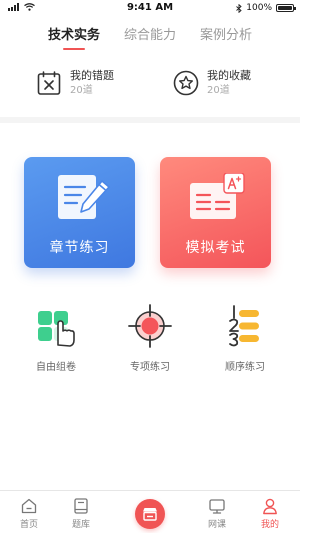 This screenshot has width=320, height=533. What do you see at coordinates (217, 506) in the screenshot?
I see `monitor-icon` at bounding box center [217, 506].